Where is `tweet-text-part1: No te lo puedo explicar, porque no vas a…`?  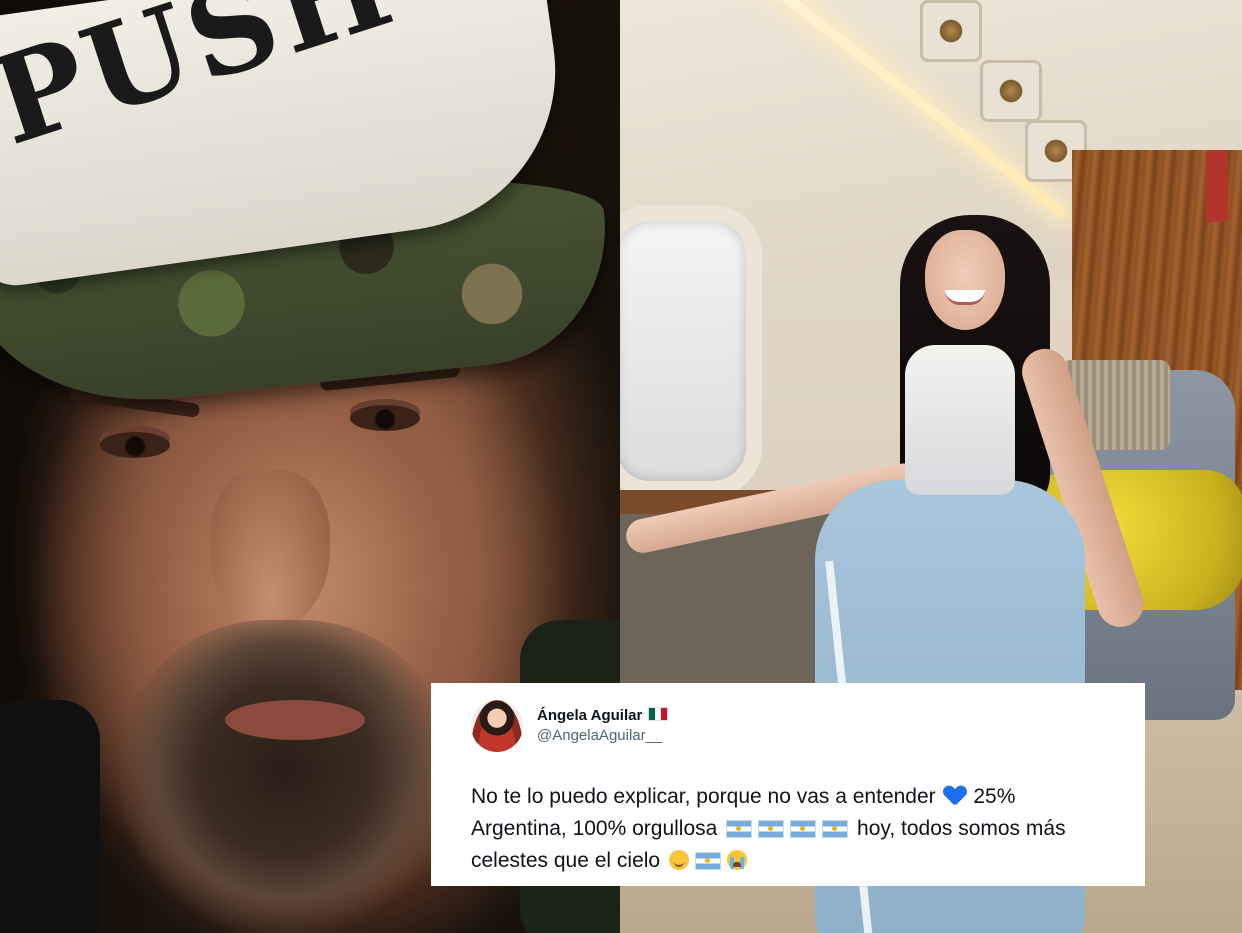
tweet-text-part1: No te lo puedo explicar, porque no vas a… is located at coordinates (703, 796).